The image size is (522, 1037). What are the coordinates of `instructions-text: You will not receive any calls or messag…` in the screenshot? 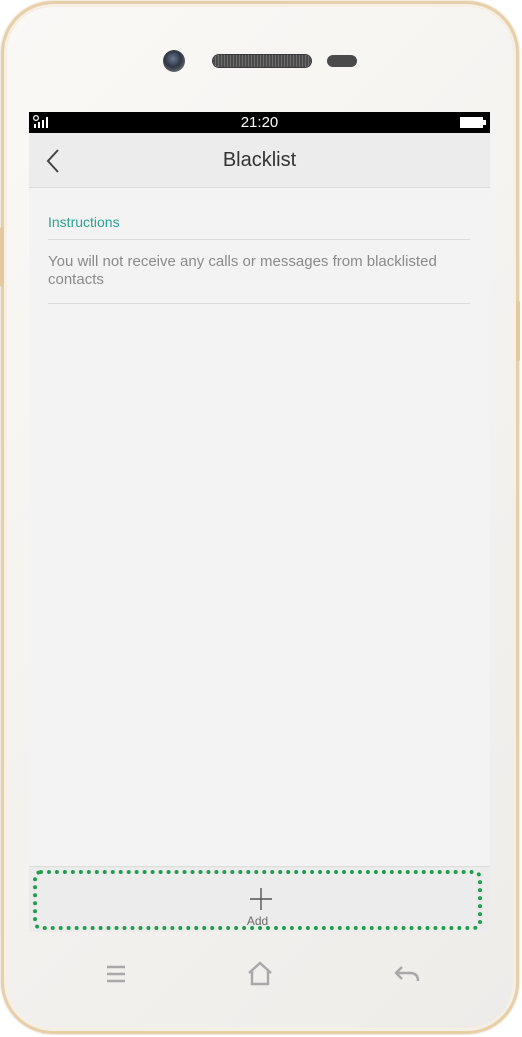 It's located at (242, 270).